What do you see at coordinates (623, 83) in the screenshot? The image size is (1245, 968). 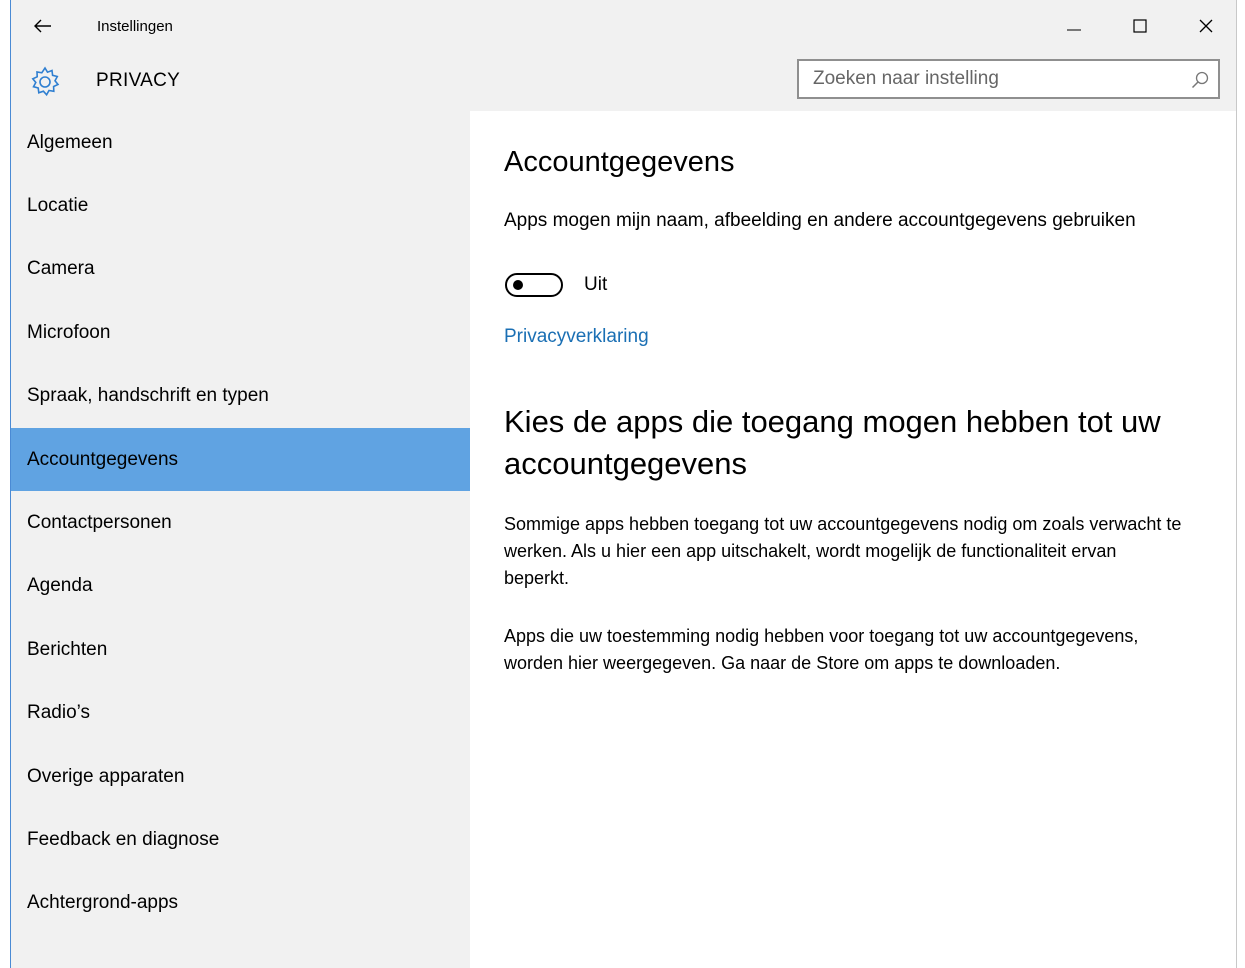 I see `page-header: PRIVACY` at bounding box center [623, 83].